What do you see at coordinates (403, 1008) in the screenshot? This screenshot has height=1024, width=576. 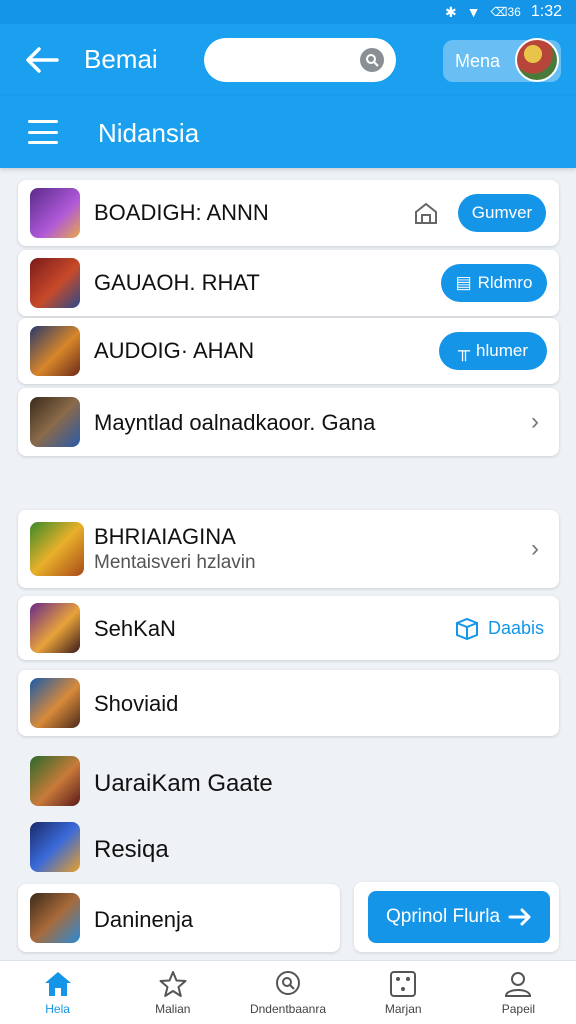 I see `nav-label: Marjan` at bounding box center [403, 1008].